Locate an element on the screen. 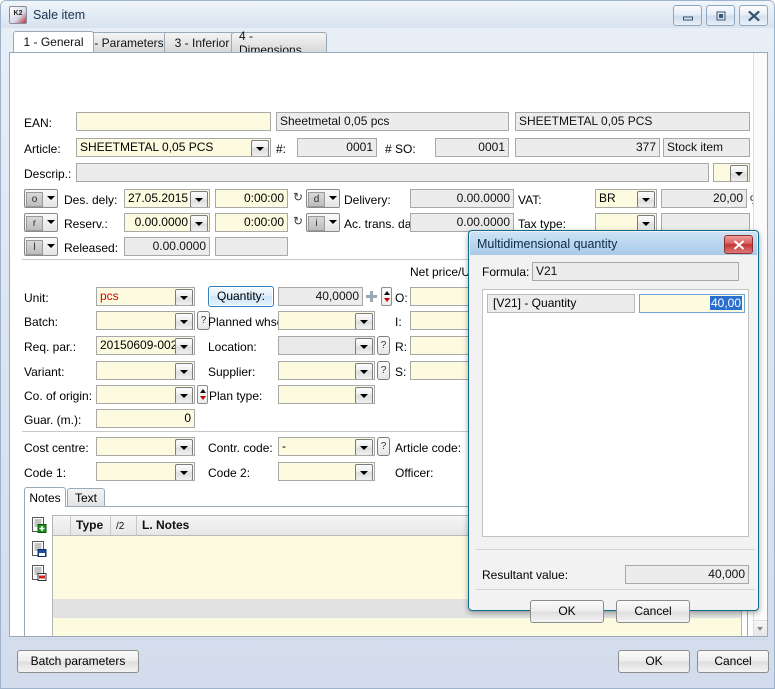  descrip-input is located at coordinates (392, 172).